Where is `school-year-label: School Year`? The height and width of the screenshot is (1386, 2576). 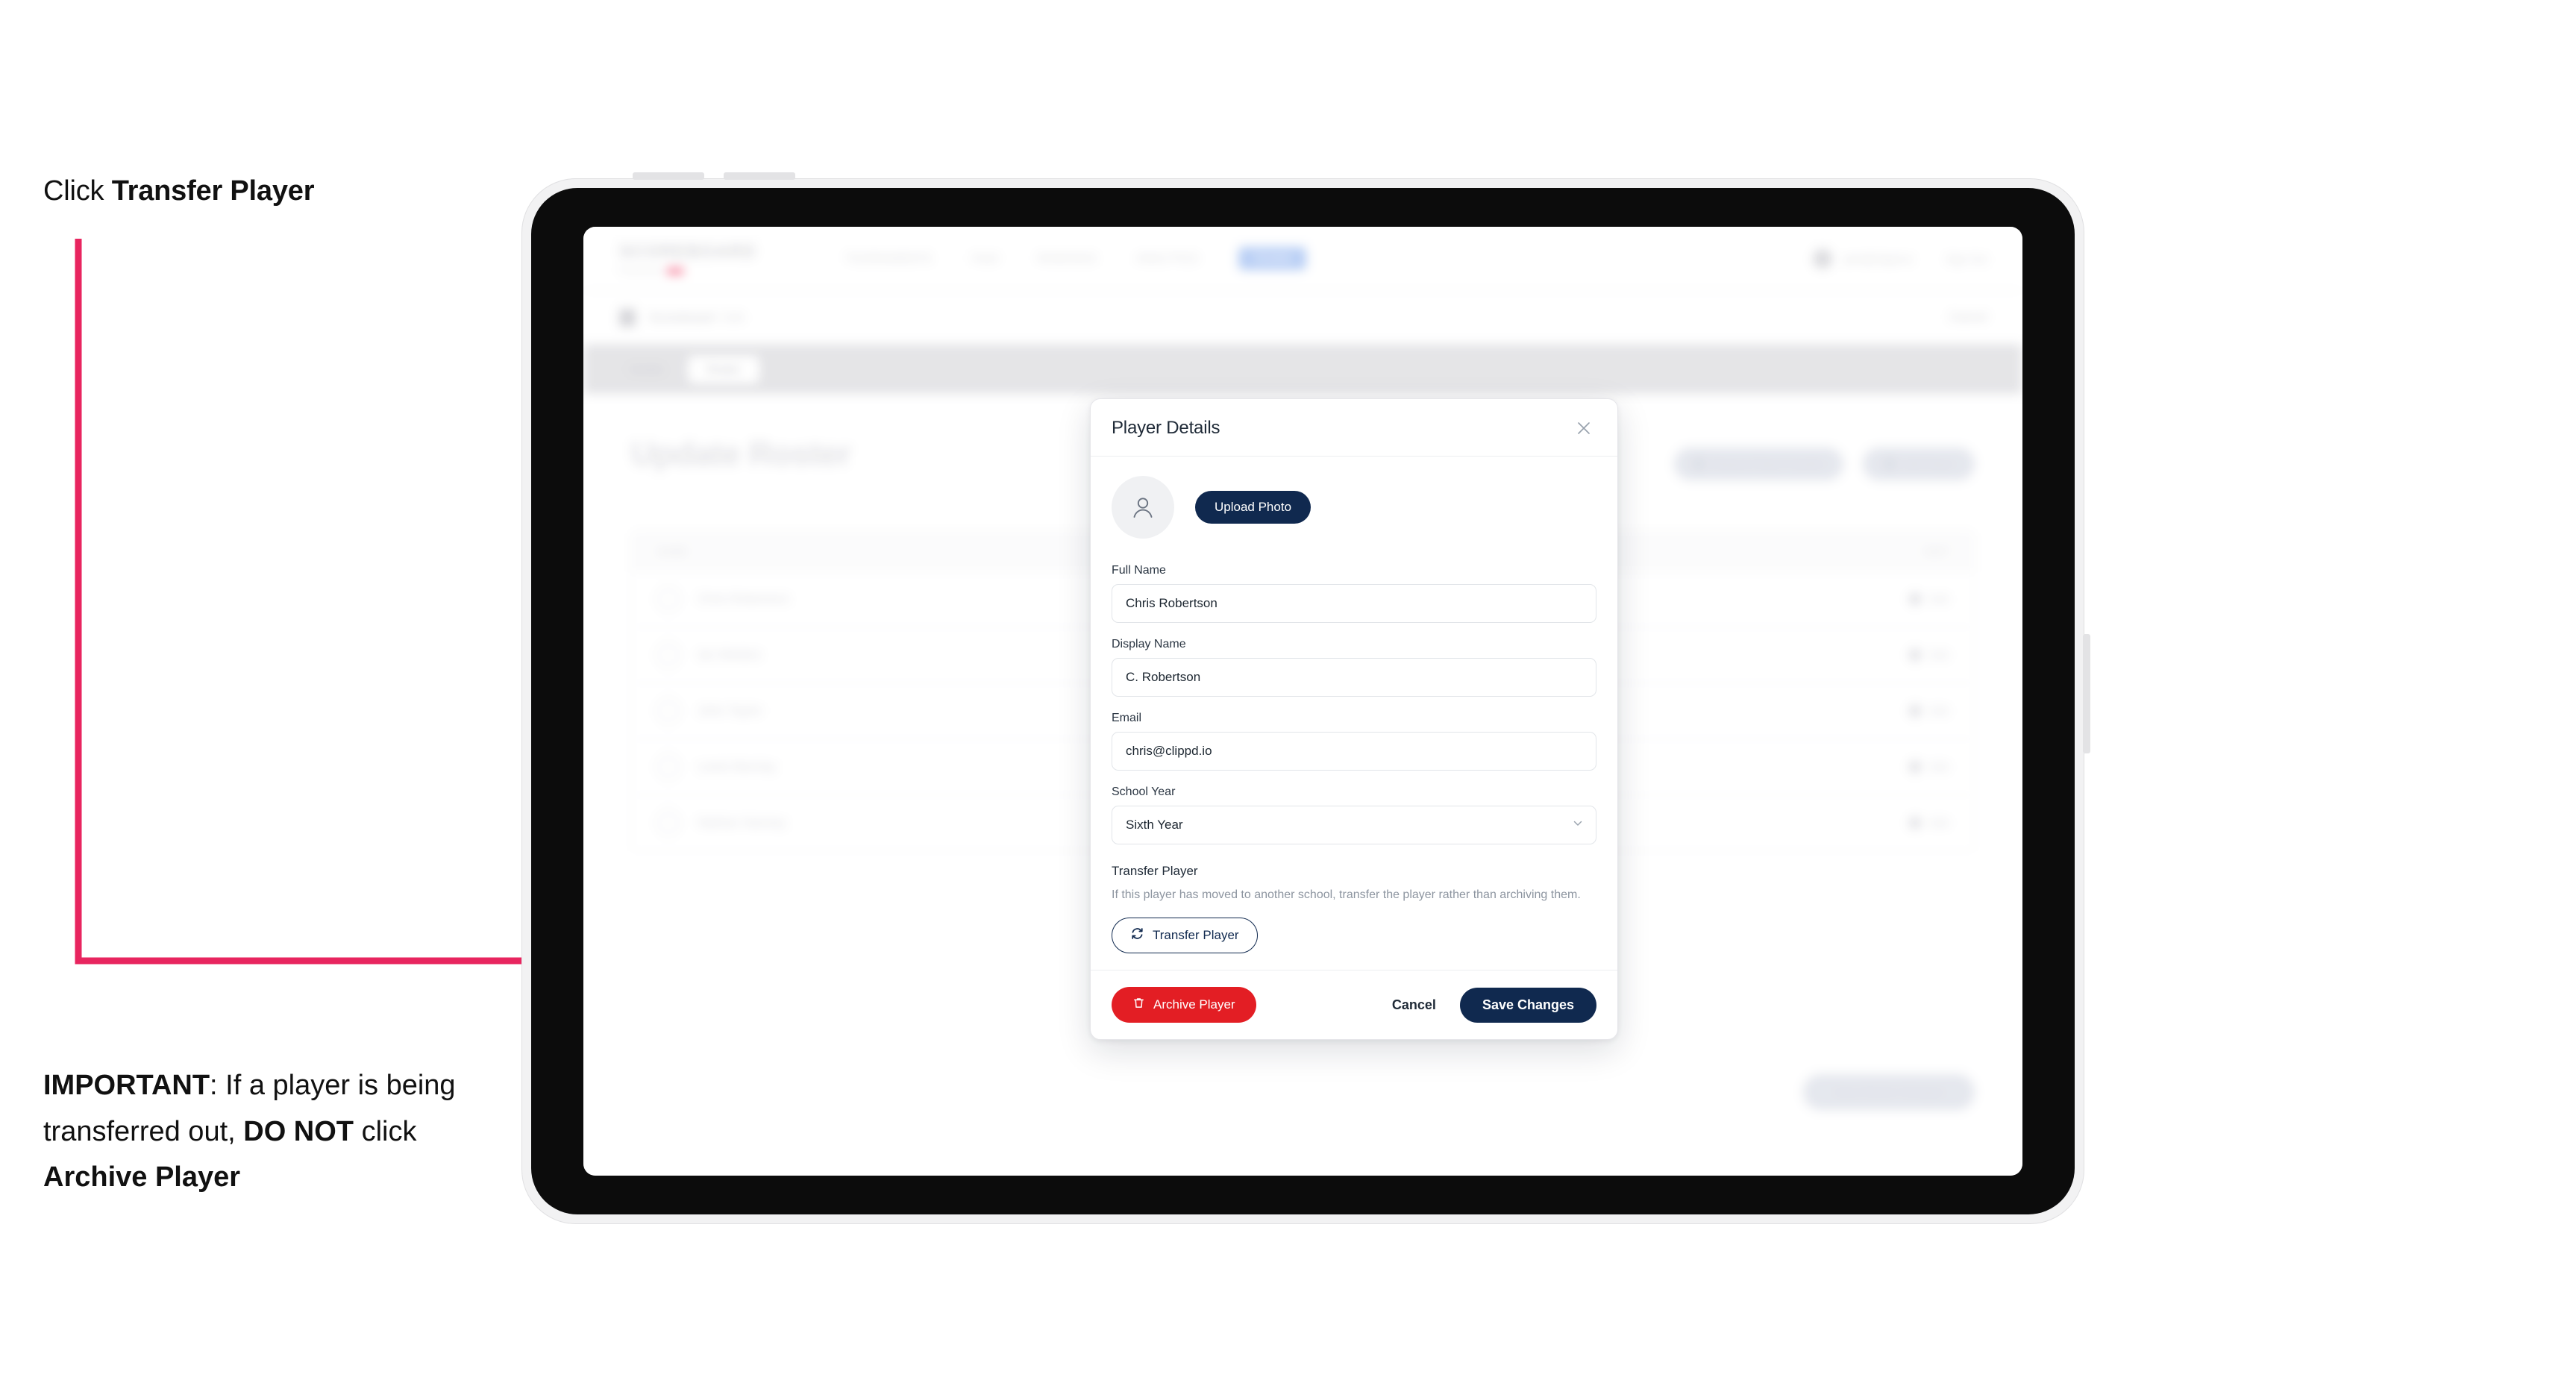 school-year-label: School Year is located at coordinates (1144, 791).